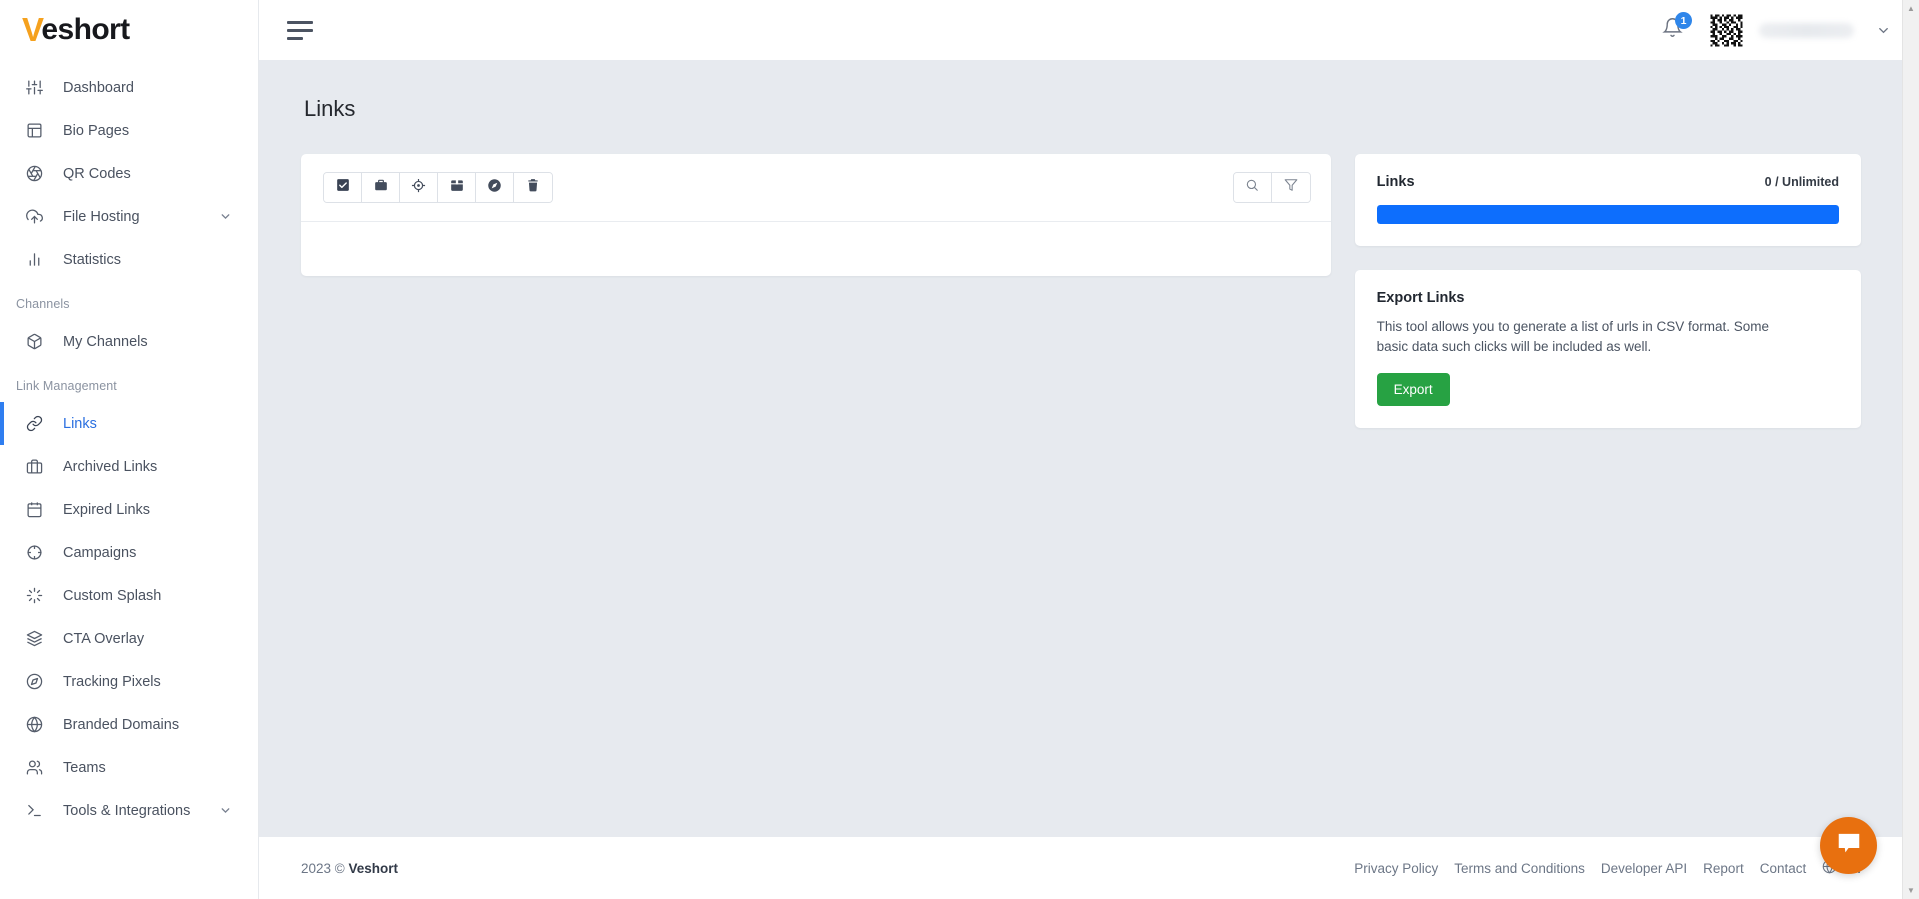 The height and width of the screenshot is (899, 1919). I want to click on export-button: Export, so click(1413, 390).